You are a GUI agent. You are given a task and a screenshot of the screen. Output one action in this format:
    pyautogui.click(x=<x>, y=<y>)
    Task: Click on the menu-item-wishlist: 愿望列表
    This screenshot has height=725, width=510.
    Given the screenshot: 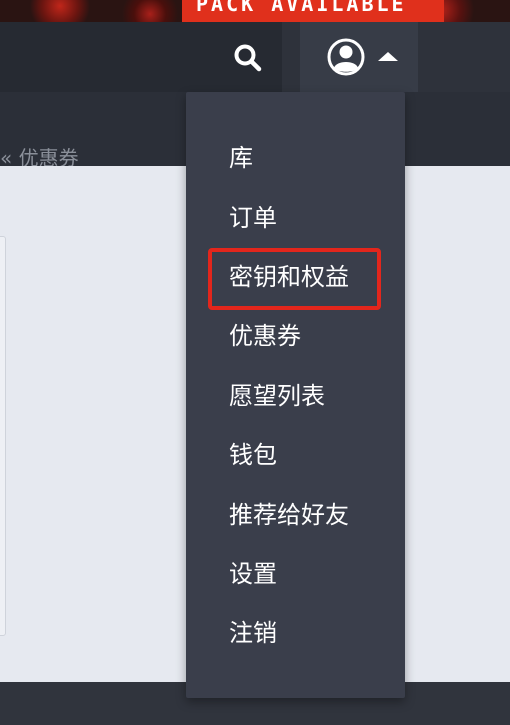 What is the action you would take?
    pyautogui.click(x=314, y=396)
    